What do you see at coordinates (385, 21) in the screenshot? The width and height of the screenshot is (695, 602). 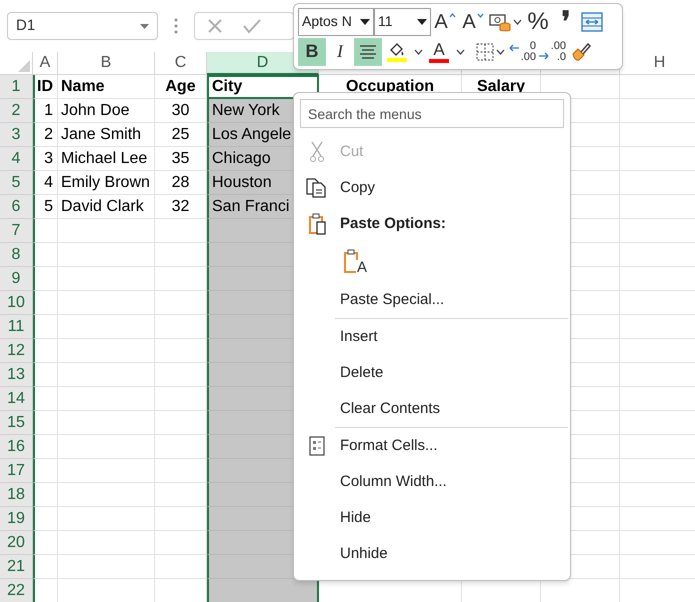 I see `font-size: 11` at bounding box center [385, 21].